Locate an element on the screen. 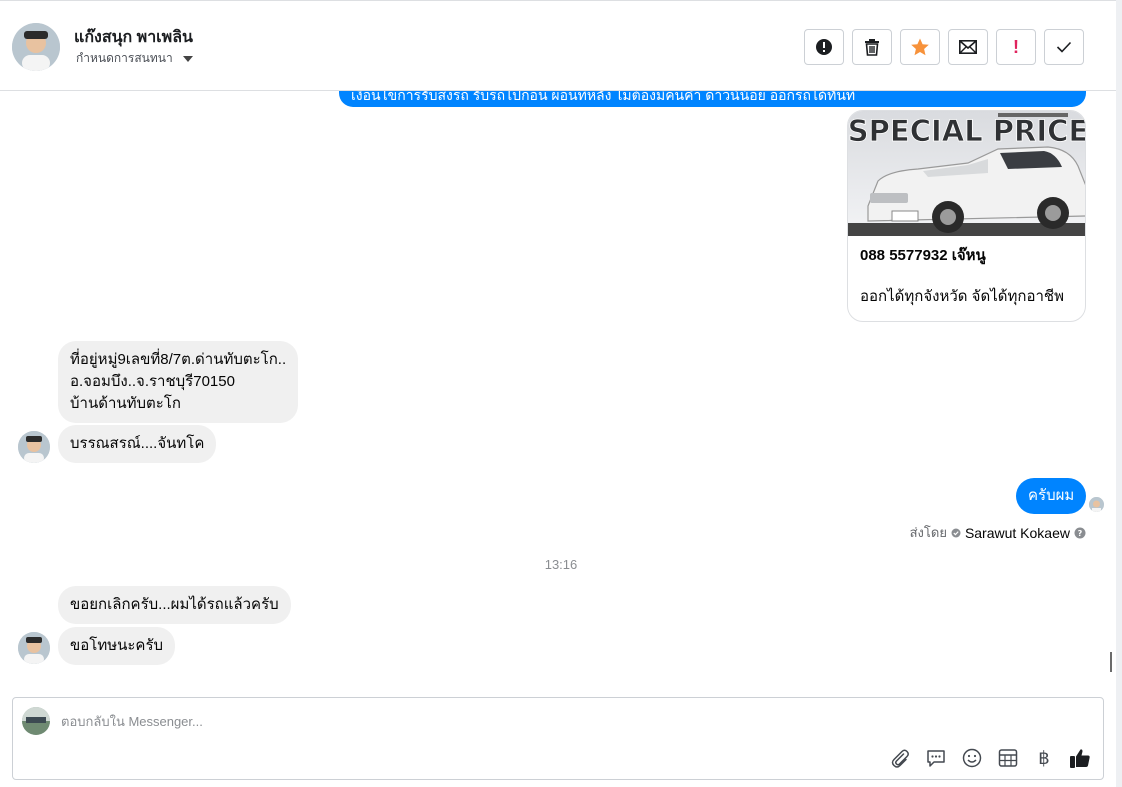  header-actions: ! is located at coordinates (944, 47).